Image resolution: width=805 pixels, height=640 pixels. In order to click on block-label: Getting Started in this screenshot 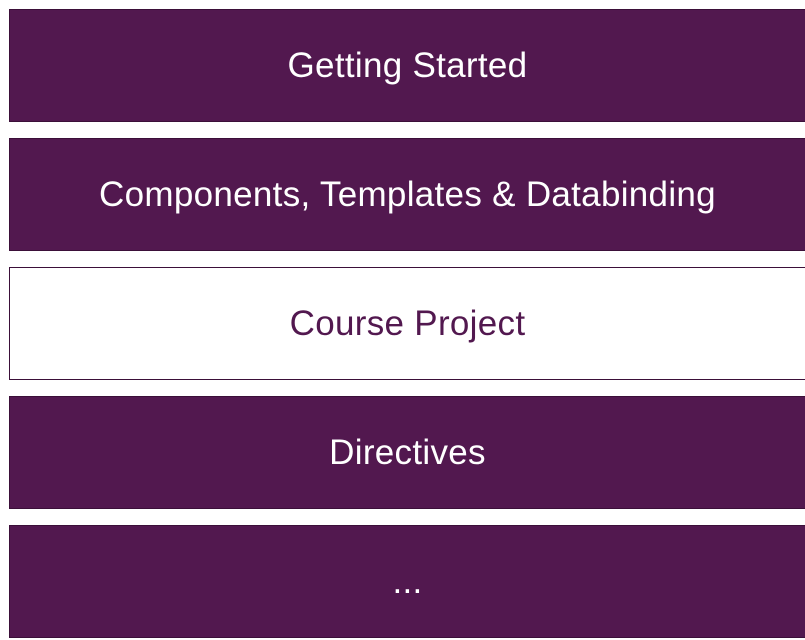, I will do `click(407, 65)`.